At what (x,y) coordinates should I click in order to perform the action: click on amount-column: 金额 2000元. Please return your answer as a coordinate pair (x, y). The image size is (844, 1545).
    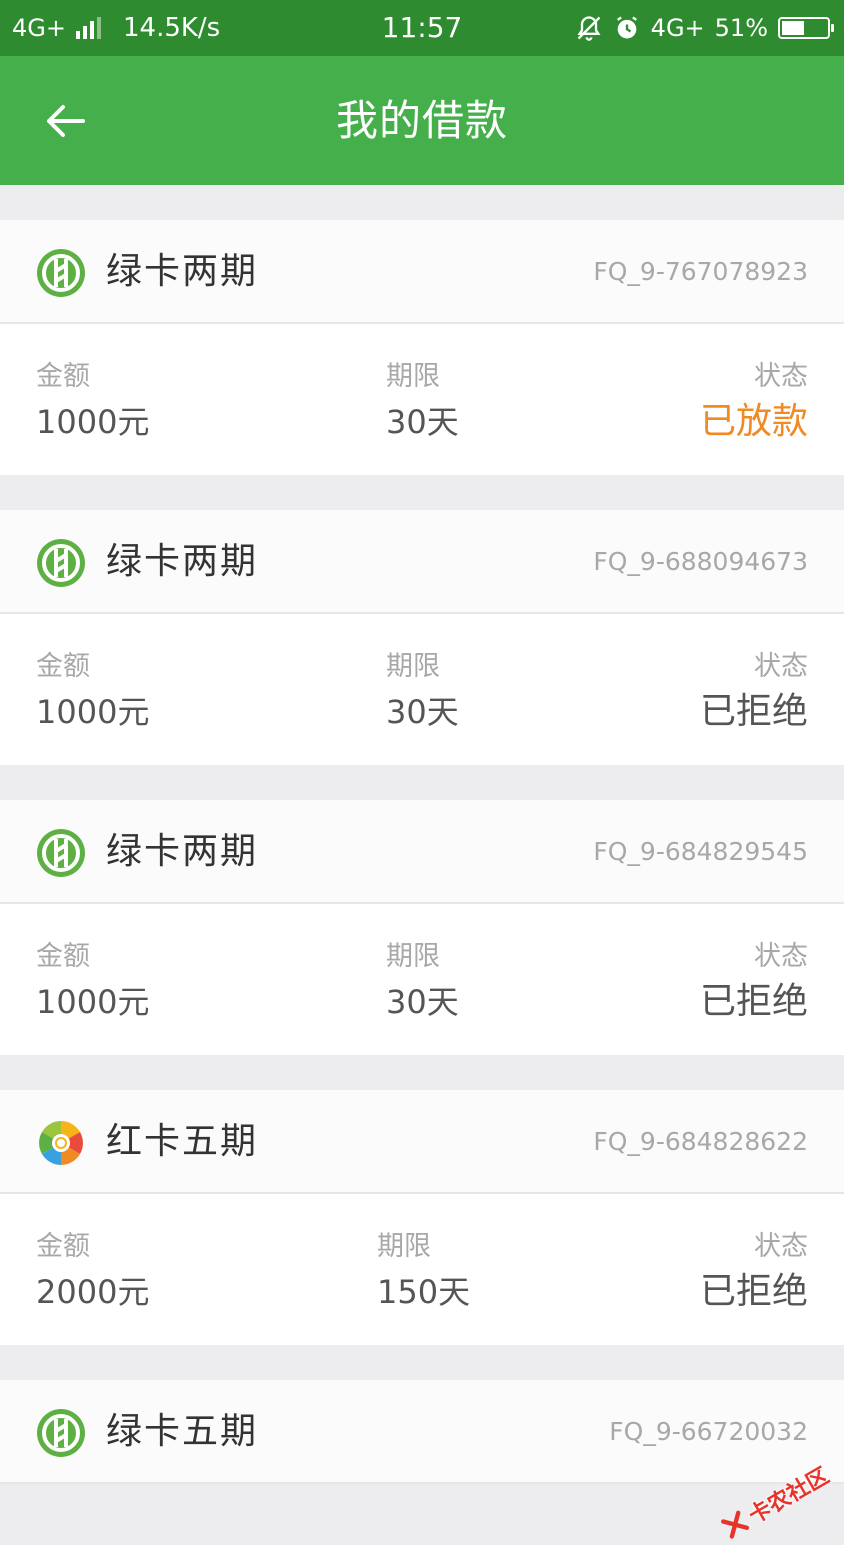
    Looking at the image, I should click on (92, 1253).